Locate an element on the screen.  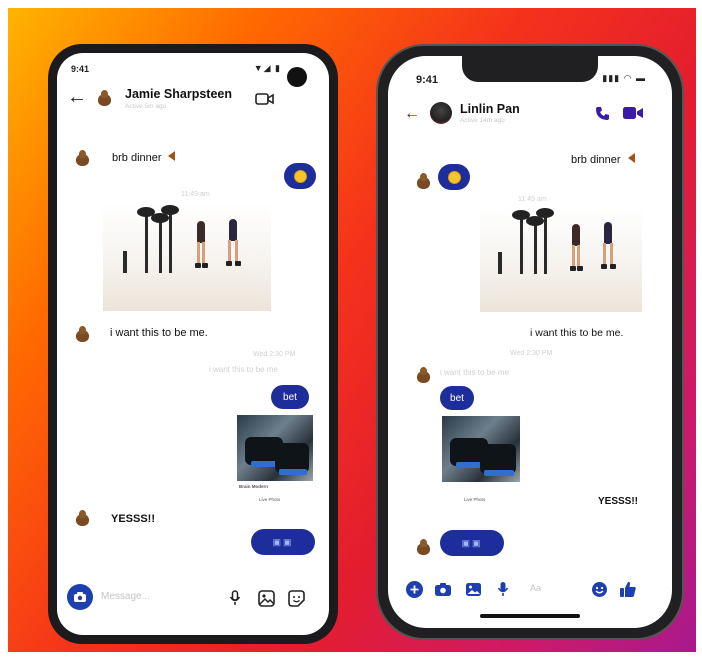
plus-icon is located at coordinates (414, 589).